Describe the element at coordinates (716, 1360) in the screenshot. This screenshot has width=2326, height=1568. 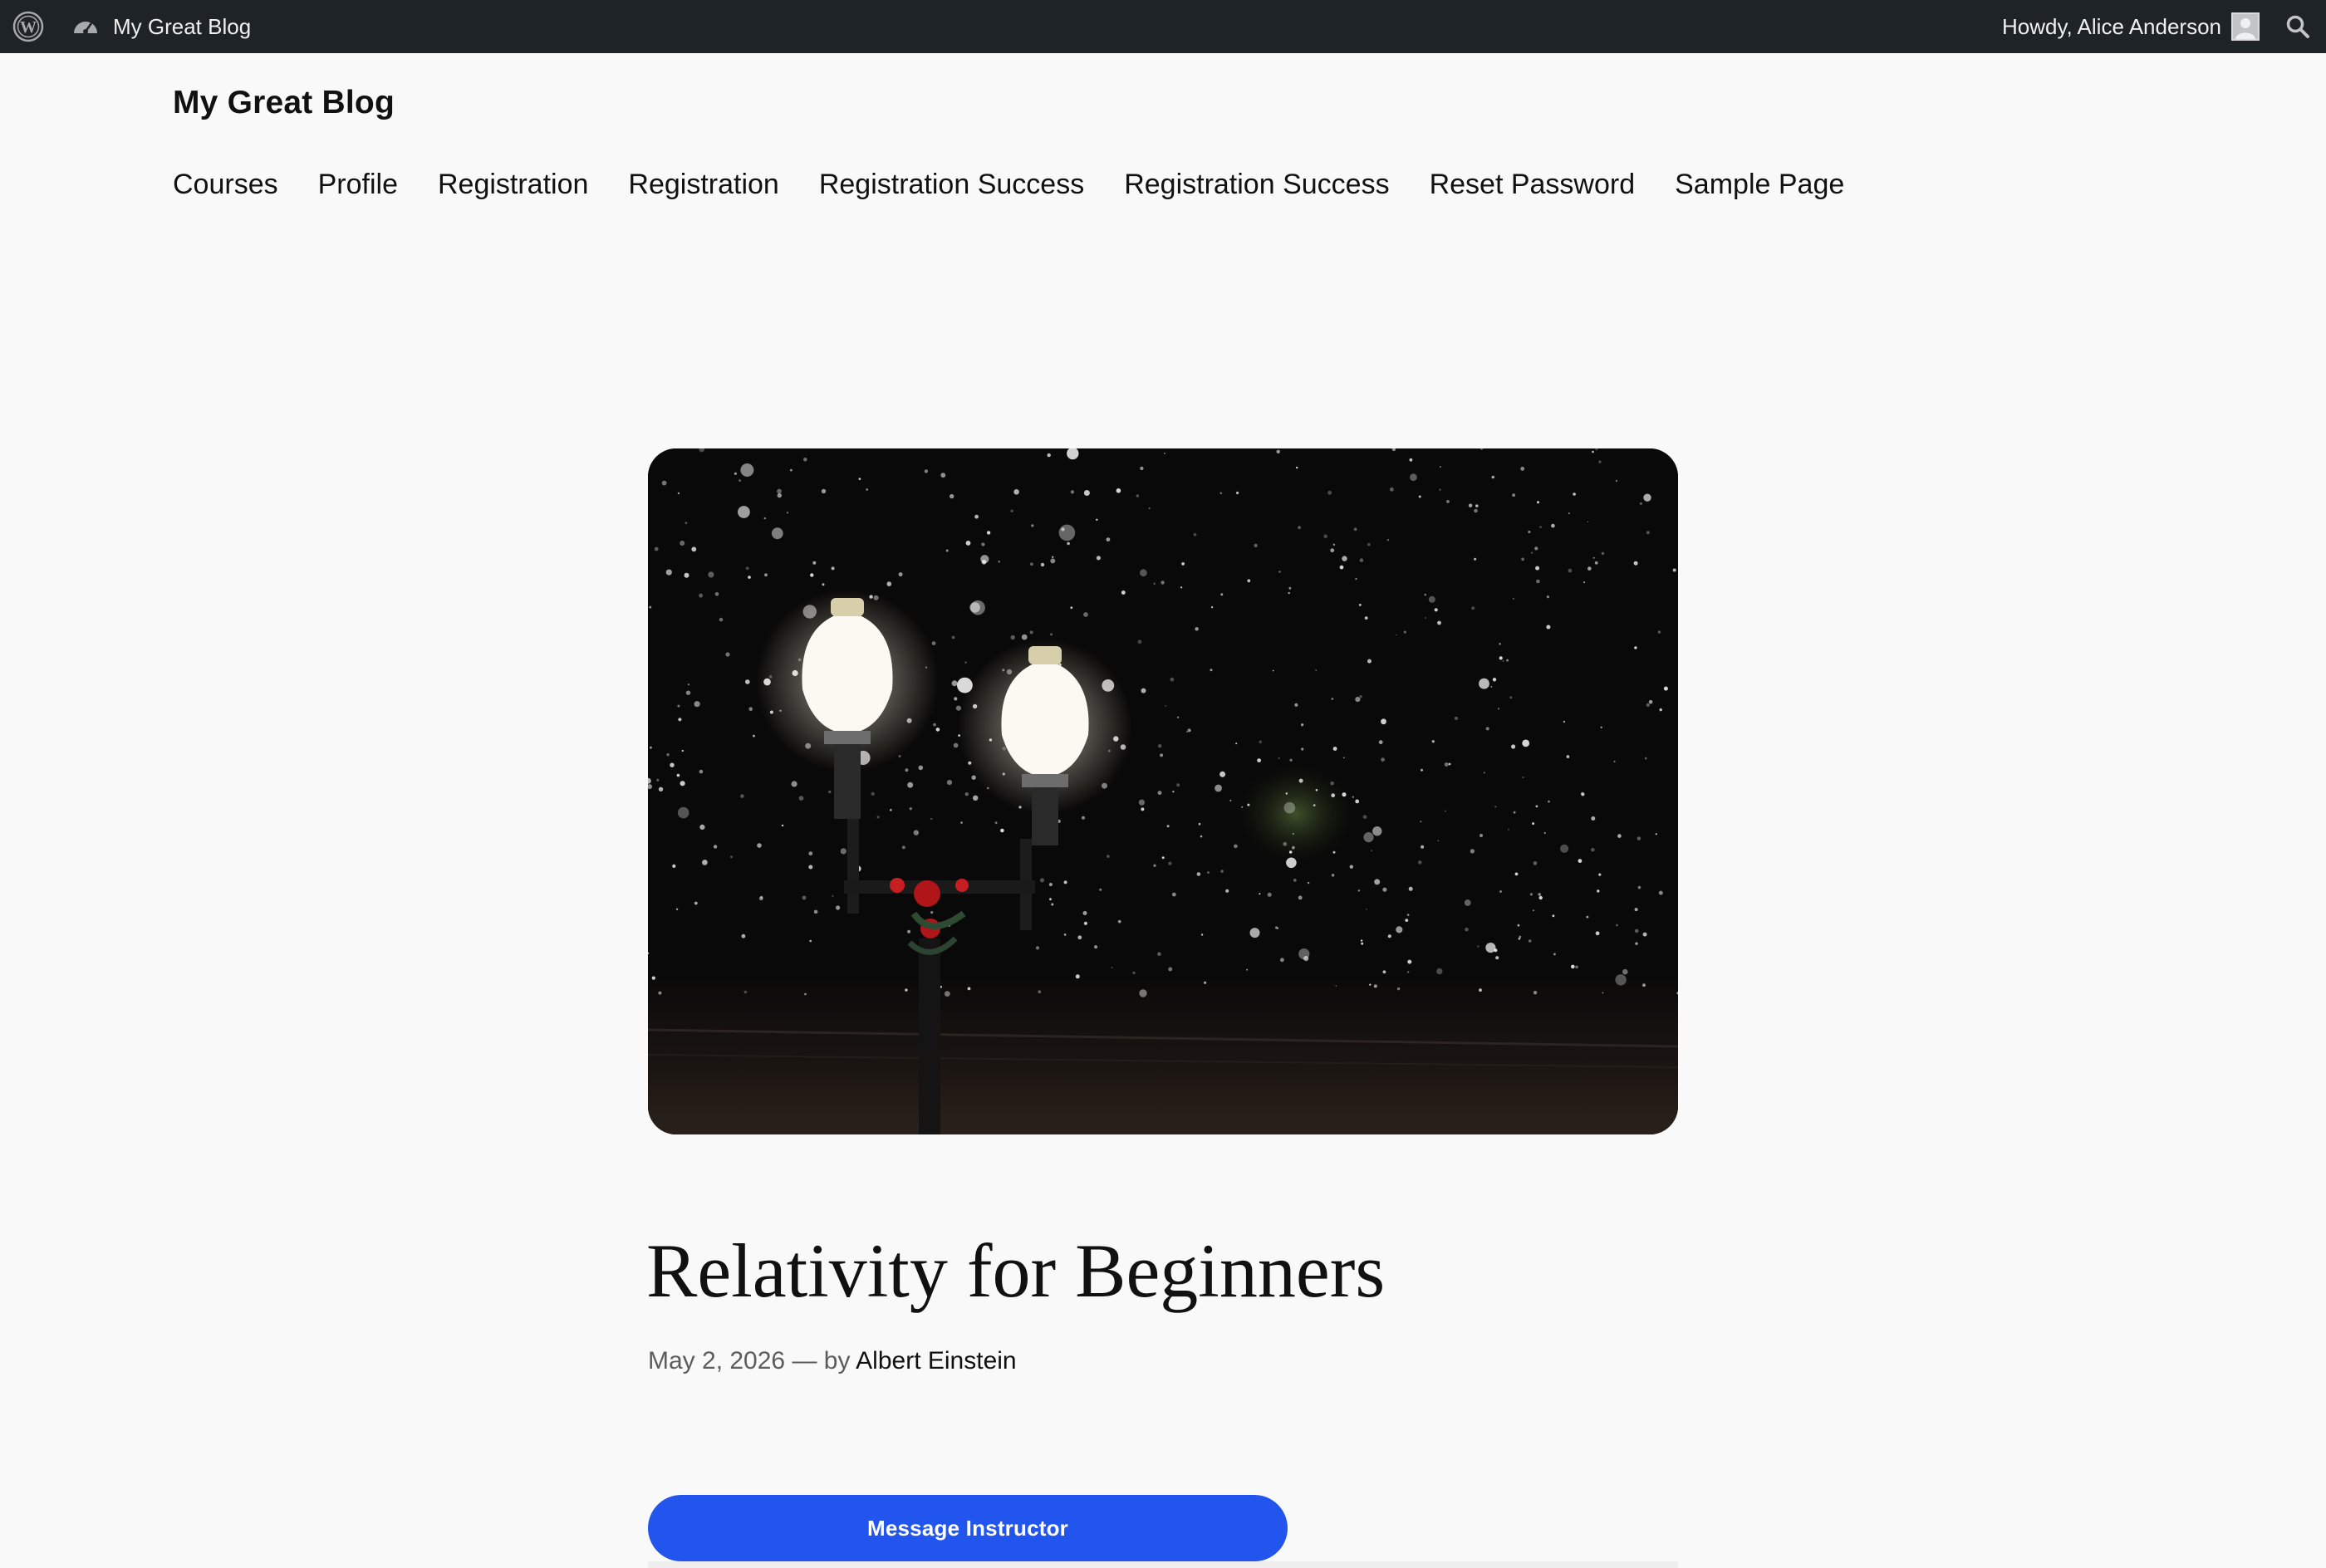
I see `post-date: May 2, 2026` at that location.